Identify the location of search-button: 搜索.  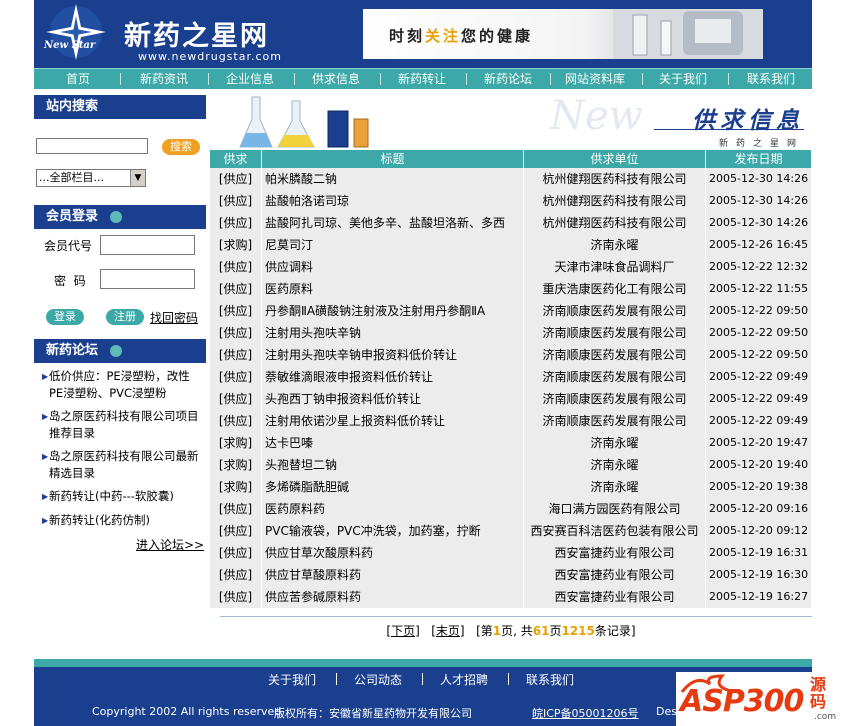
(181, 147).